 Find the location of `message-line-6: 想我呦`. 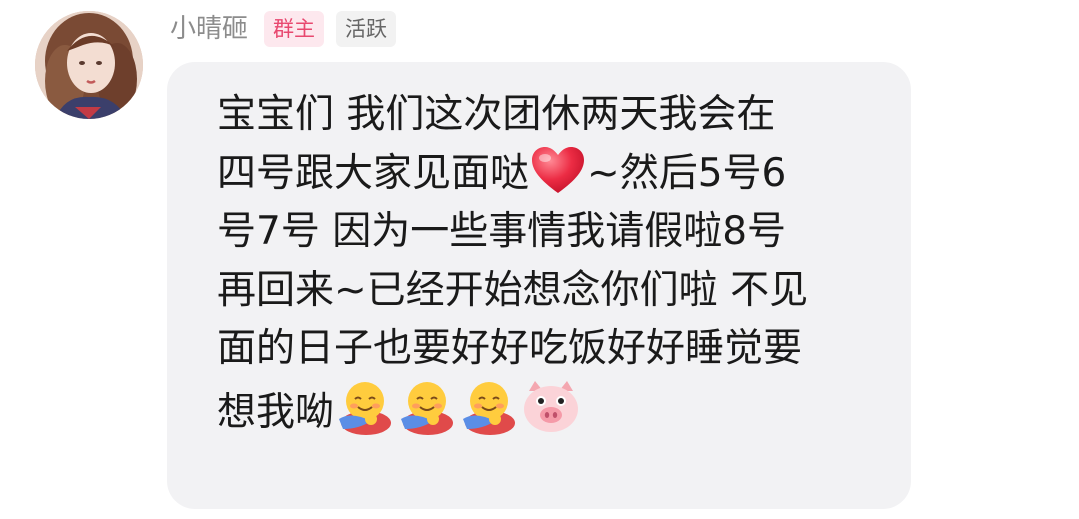

message-line-6: 想我呦 is located at coordinates (557, 408).